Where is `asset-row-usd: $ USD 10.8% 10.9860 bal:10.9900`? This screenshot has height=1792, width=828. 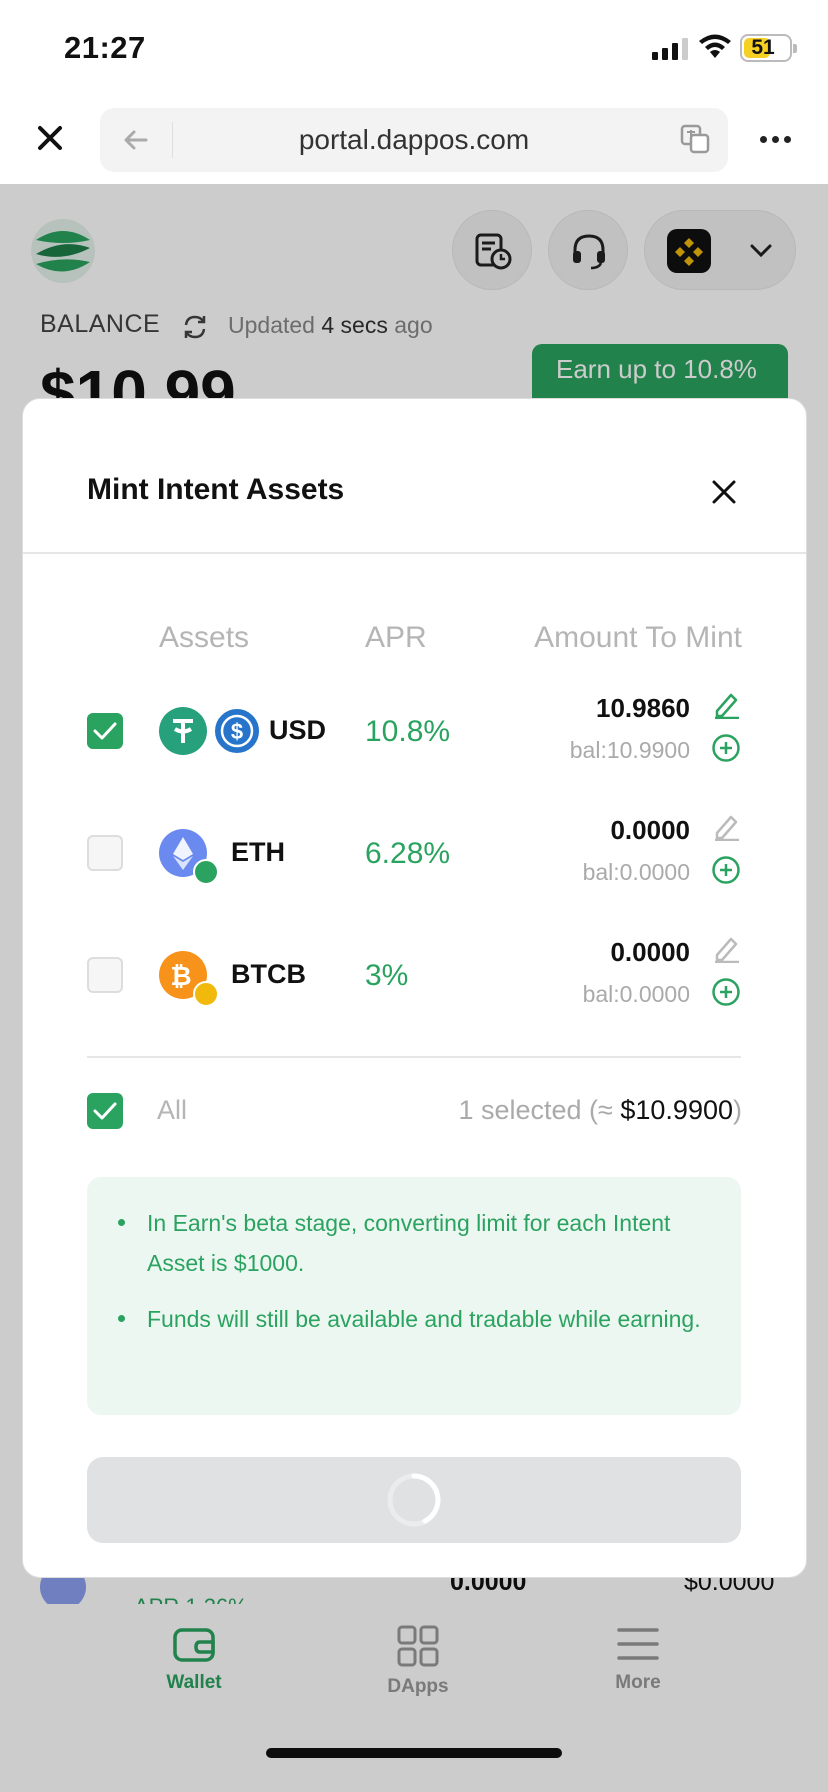 asset-row-usd: $ USD 10.8% 10.9860 bal:10.9900 is located at coordinates (414, 729).